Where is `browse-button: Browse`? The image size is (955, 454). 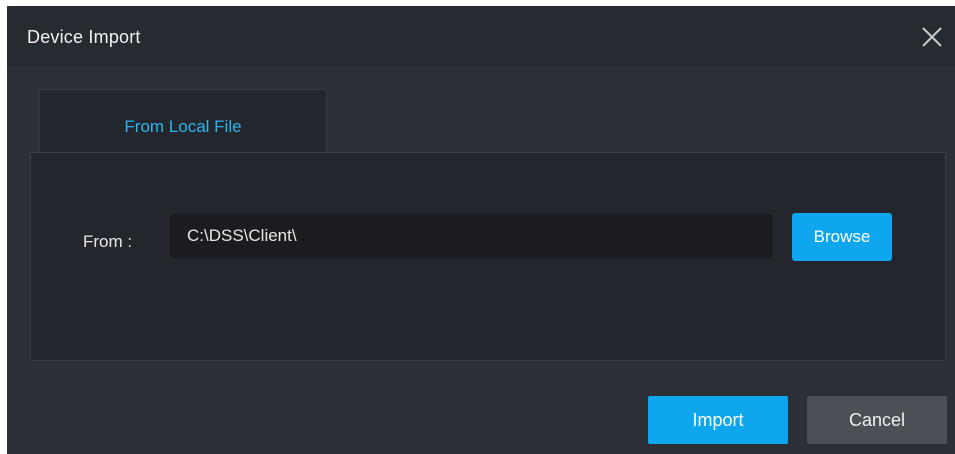 browse-button: Browse is located at coordinates (842, 237).